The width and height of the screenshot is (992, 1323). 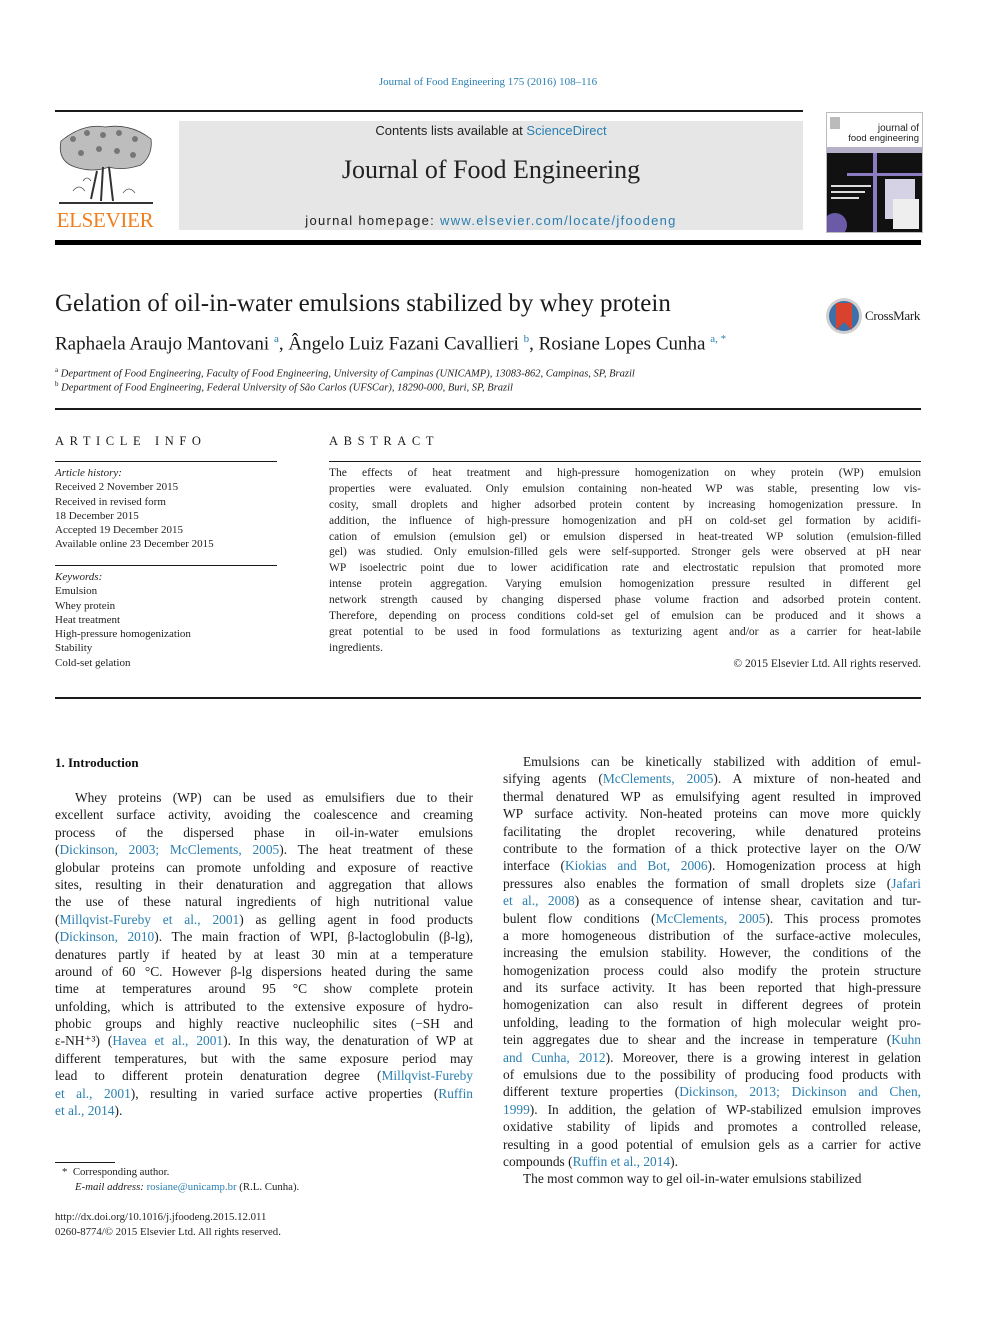 What do you see at coordinates (800, 1091) in the screenshot?
I see `citation-link: Dickinson, 2013; Dickinson and Chen,` at bounding box center [800, 1091].